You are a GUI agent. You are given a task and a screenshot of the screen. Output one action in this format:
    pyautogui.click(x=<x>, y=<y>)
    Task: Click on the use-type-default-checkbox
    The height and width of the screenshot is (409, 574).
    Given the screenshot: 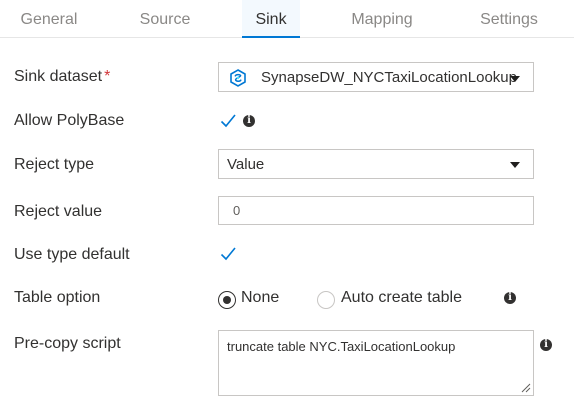 What is the action you would take?
    pyautogui.click(x=228, y=254)
    